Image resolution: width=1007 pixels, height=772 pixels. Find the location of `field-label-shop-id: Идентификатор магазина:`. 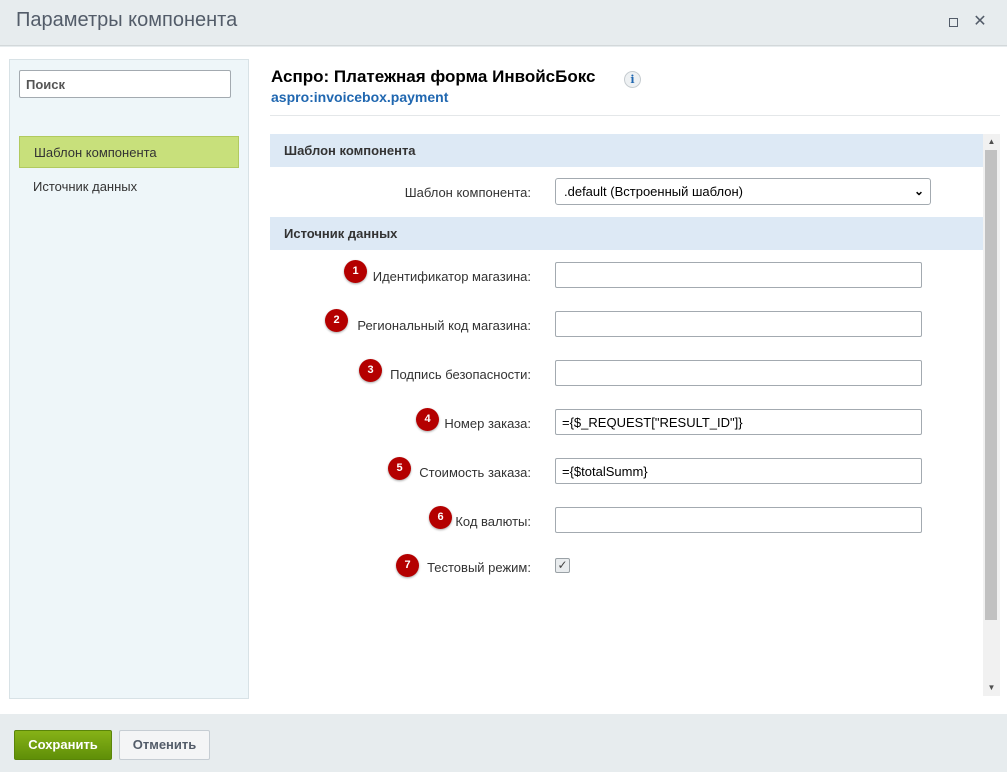

field-label-shop-id: Идентификатор магазина: is located at coordinates (451, 276).